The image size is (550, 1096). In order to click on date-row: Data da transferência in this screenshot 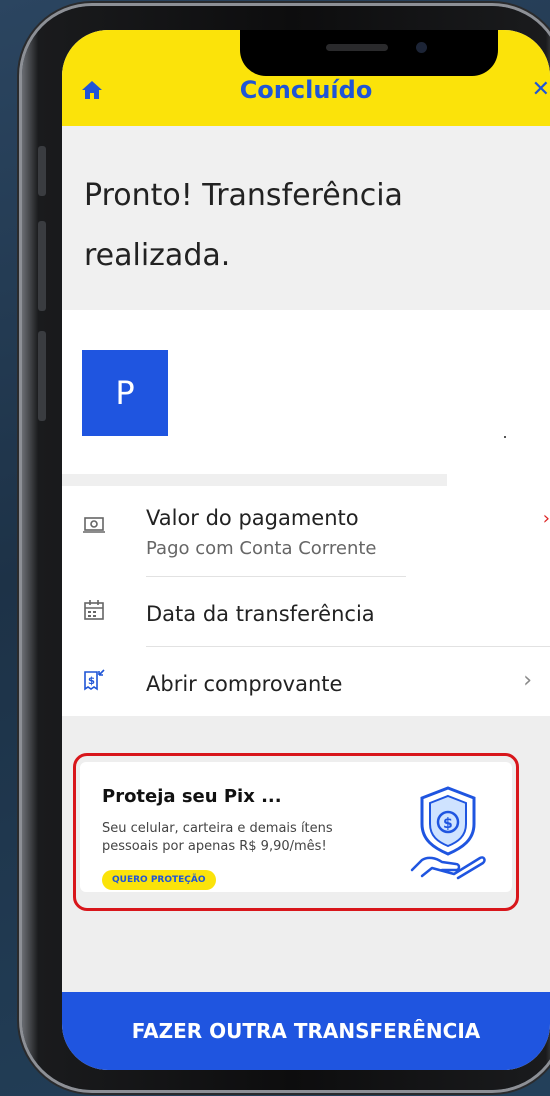, I will do `click(306, 615)`.